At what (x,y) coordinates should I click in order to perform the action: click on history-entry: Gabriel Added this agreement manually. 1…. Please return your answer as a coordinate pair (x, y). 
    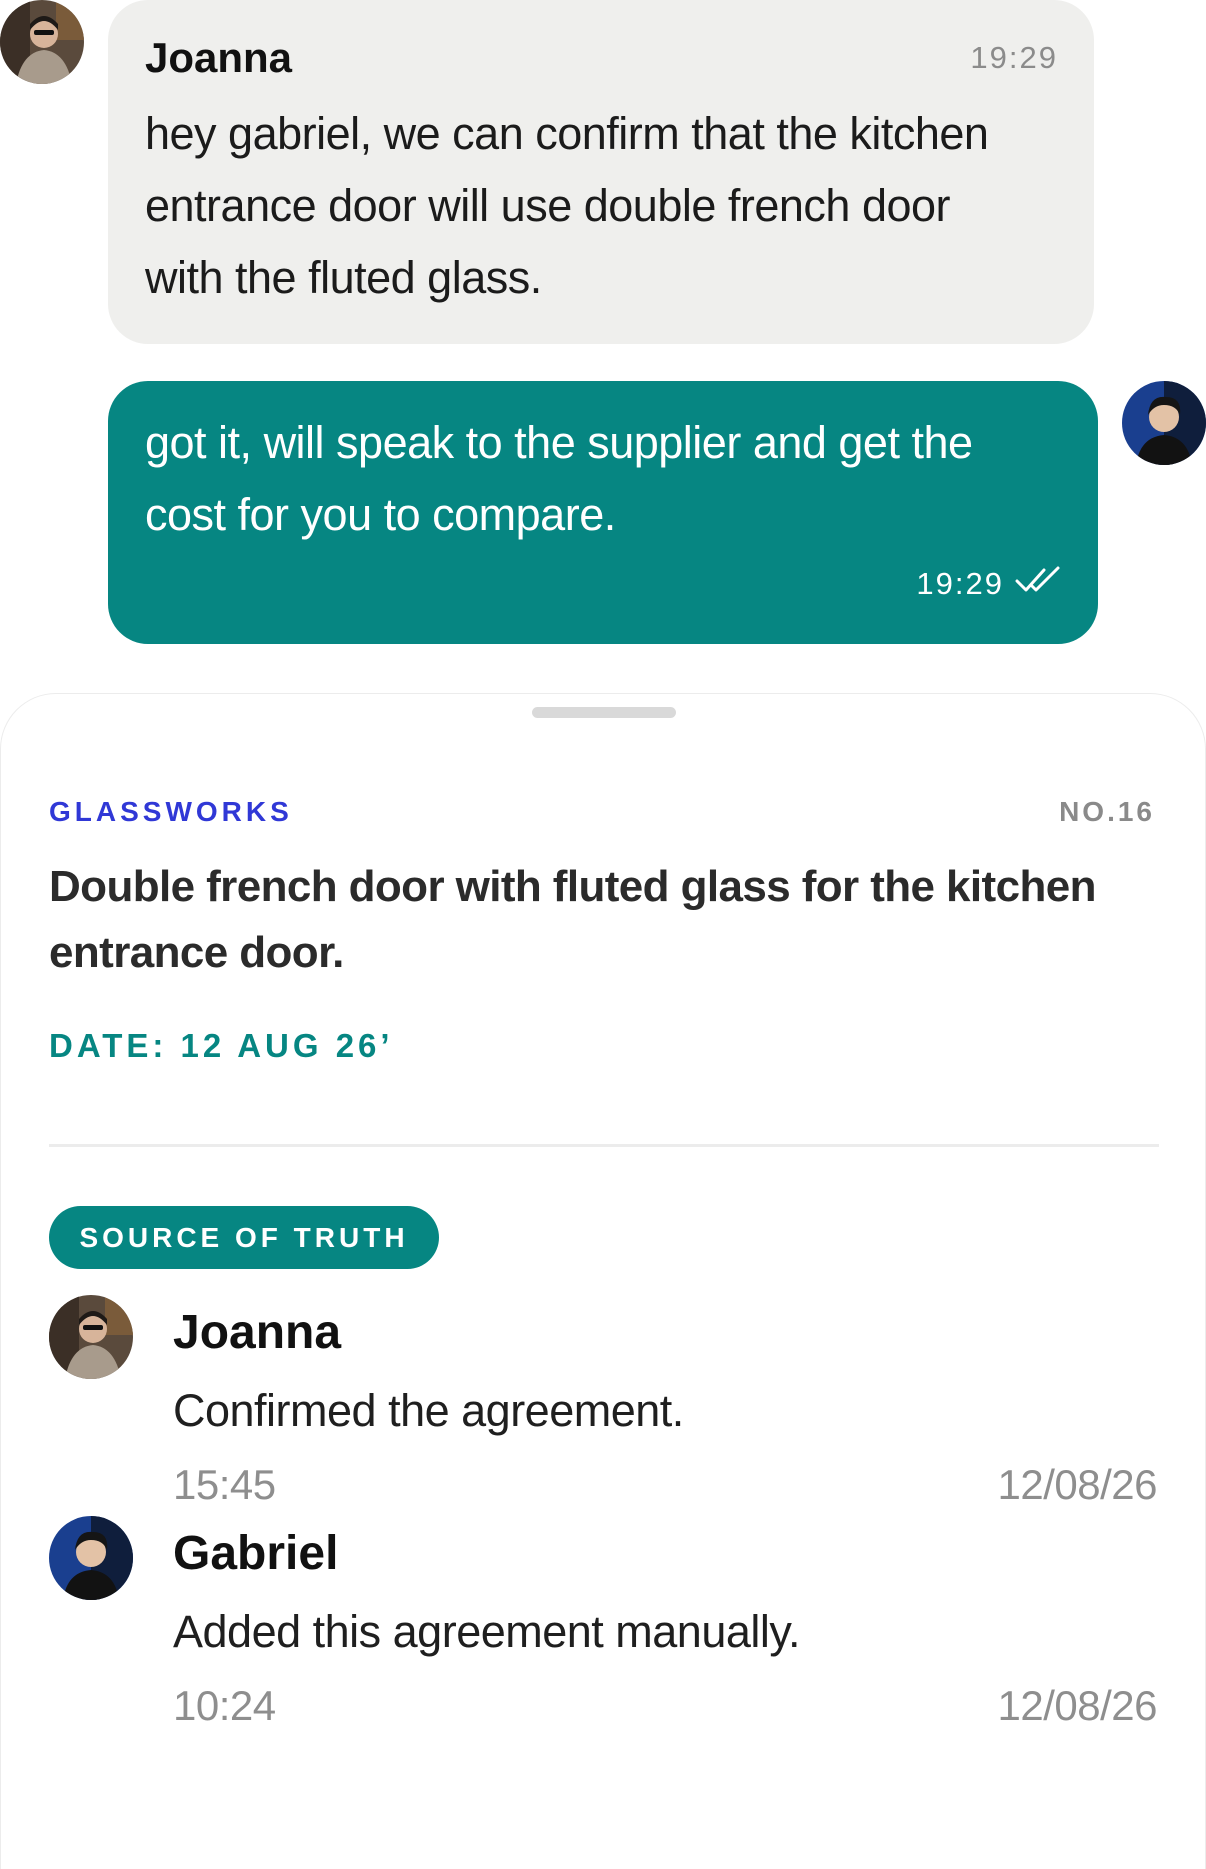
    Looking at the image, I should click on (603, 1631).